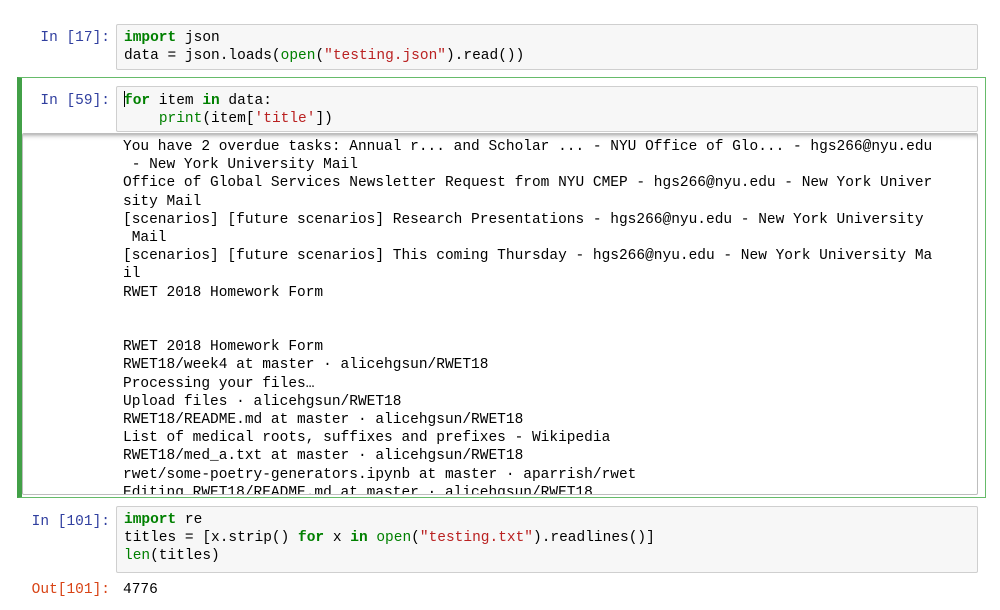 The image size is (1000, 610). Describe the element at coordinates (162, 201) in the screenshot. I see `output-line: sity Mail` at that location.